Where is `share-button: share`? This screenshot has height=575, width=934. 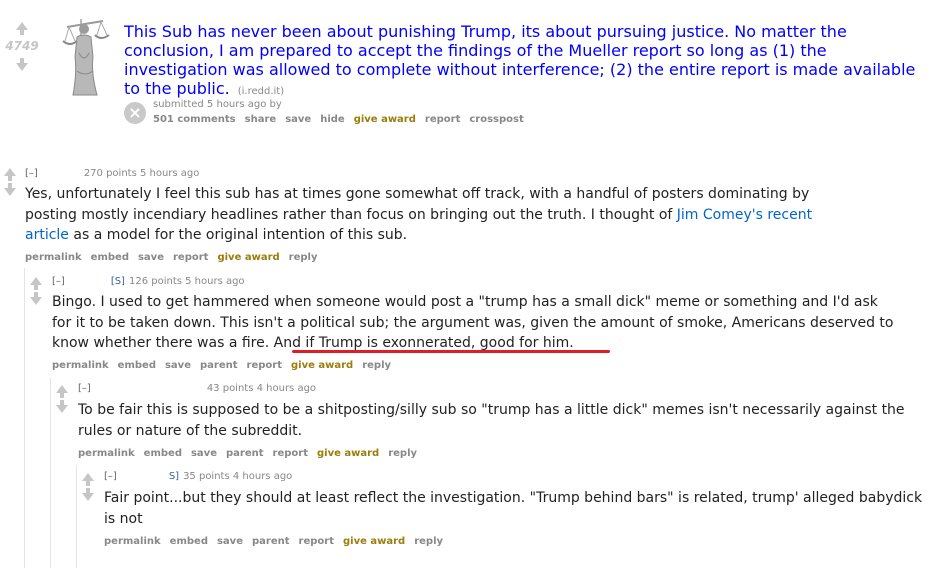 share-button: share is located at coordinates (261, 119).